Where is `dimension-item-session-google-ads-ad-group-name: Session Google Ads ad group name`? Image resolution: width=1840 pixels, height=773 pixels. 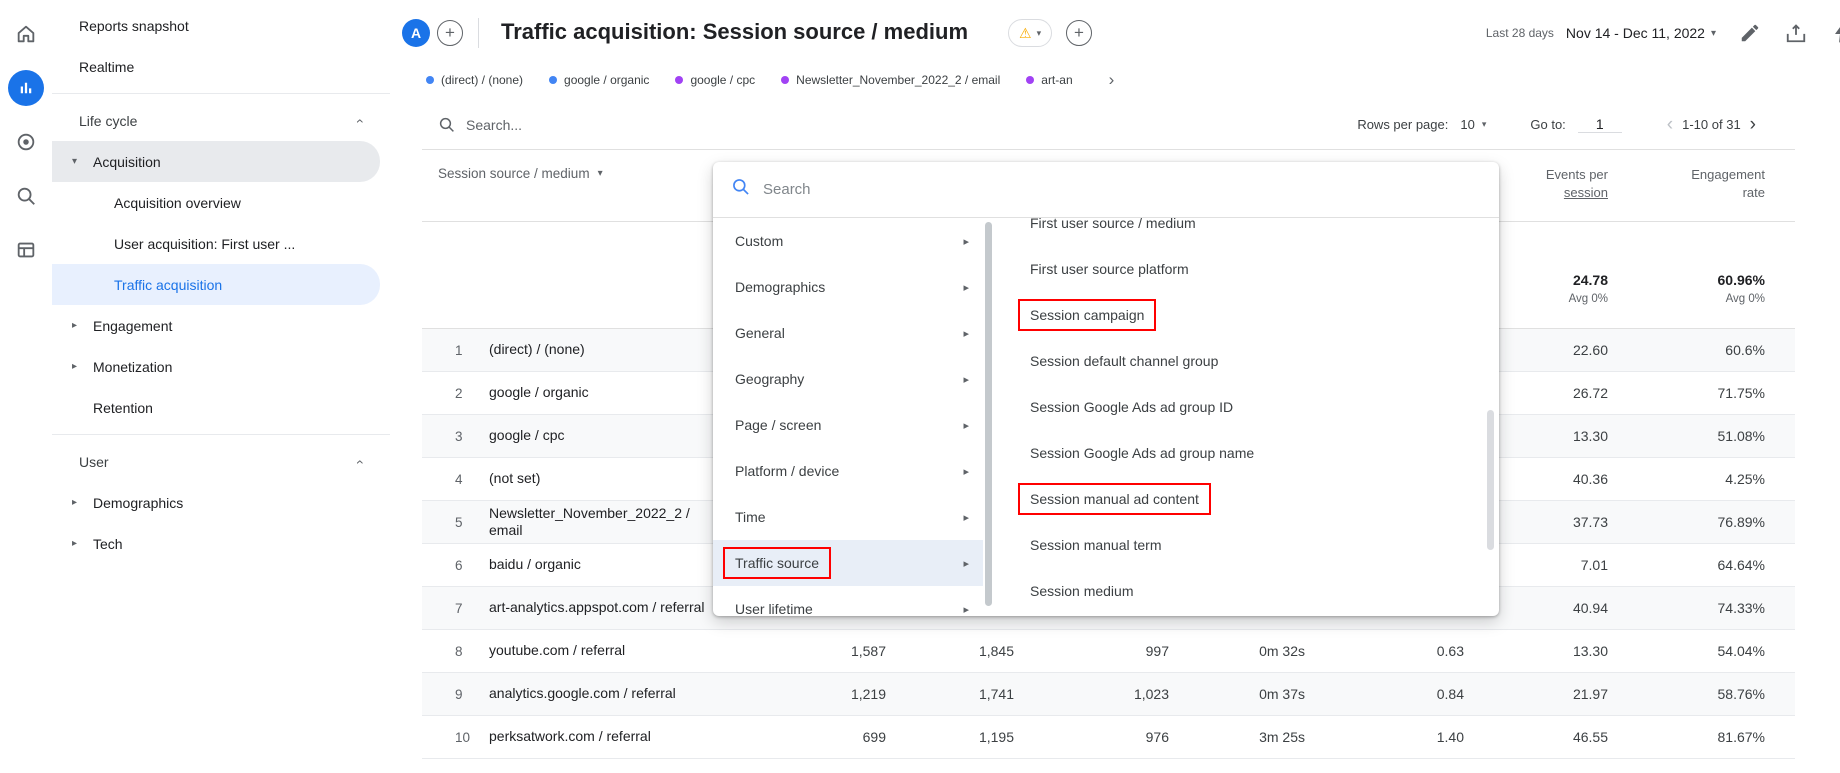 dimension-item-session-google-ads-ad-group-name: Session Google Ads ad group name is located at coordinates (1246, 453).